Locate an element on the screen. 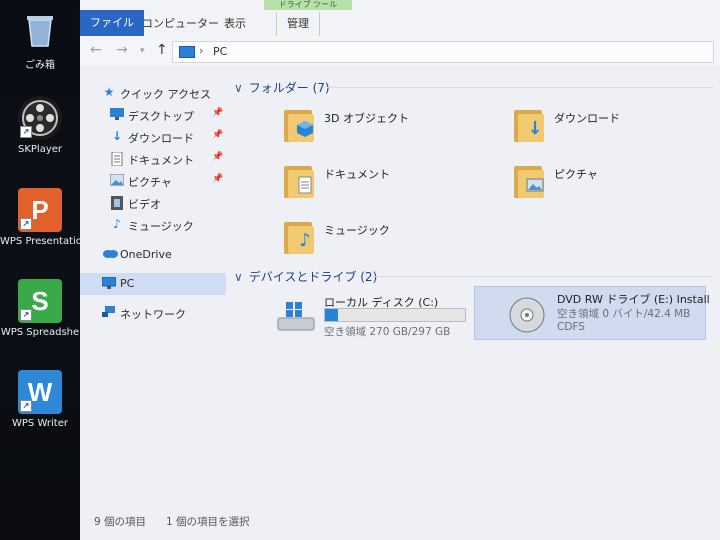 The width and height of the screenshot is (720, 540). group-header-label: フォルダー (7) is located at coordinates (289, 88).